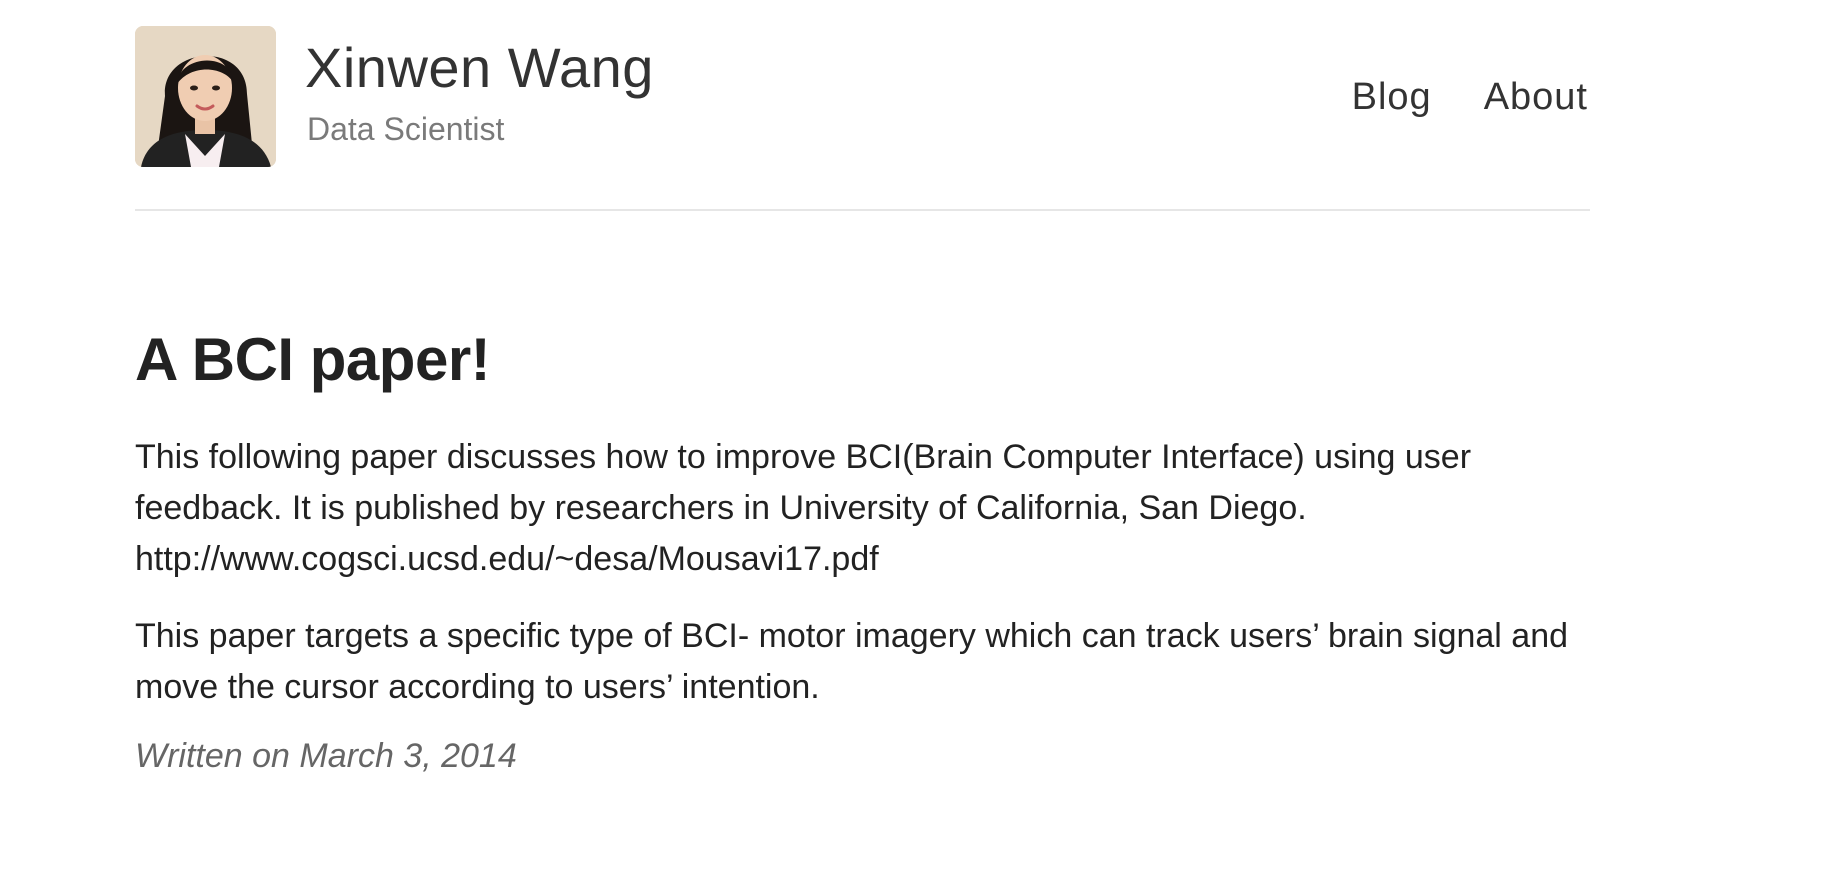 This screenshot has height=892, width=1826. I want to click on nav-about-link: About, so click(1536, 97).